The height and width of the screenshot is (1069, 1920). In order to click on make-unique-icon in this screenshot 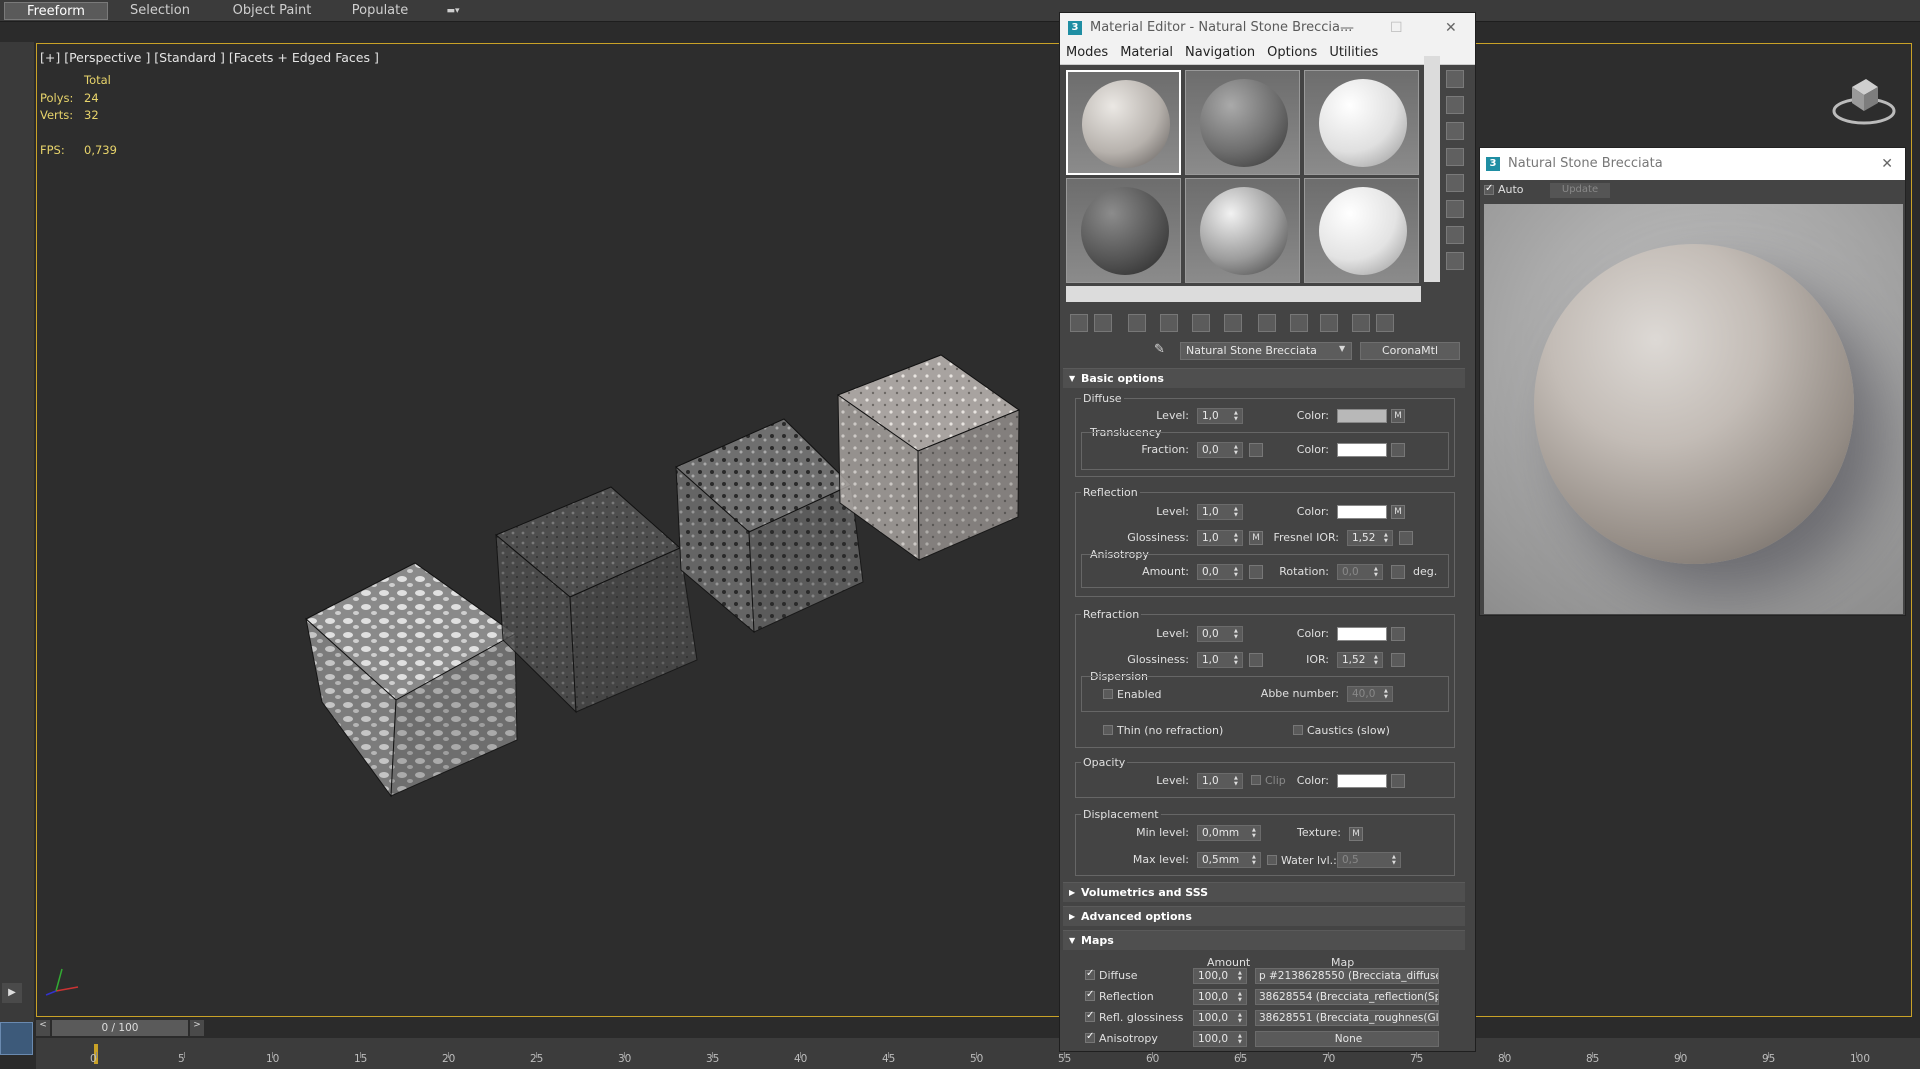, I will do `click(1201, 323)`.